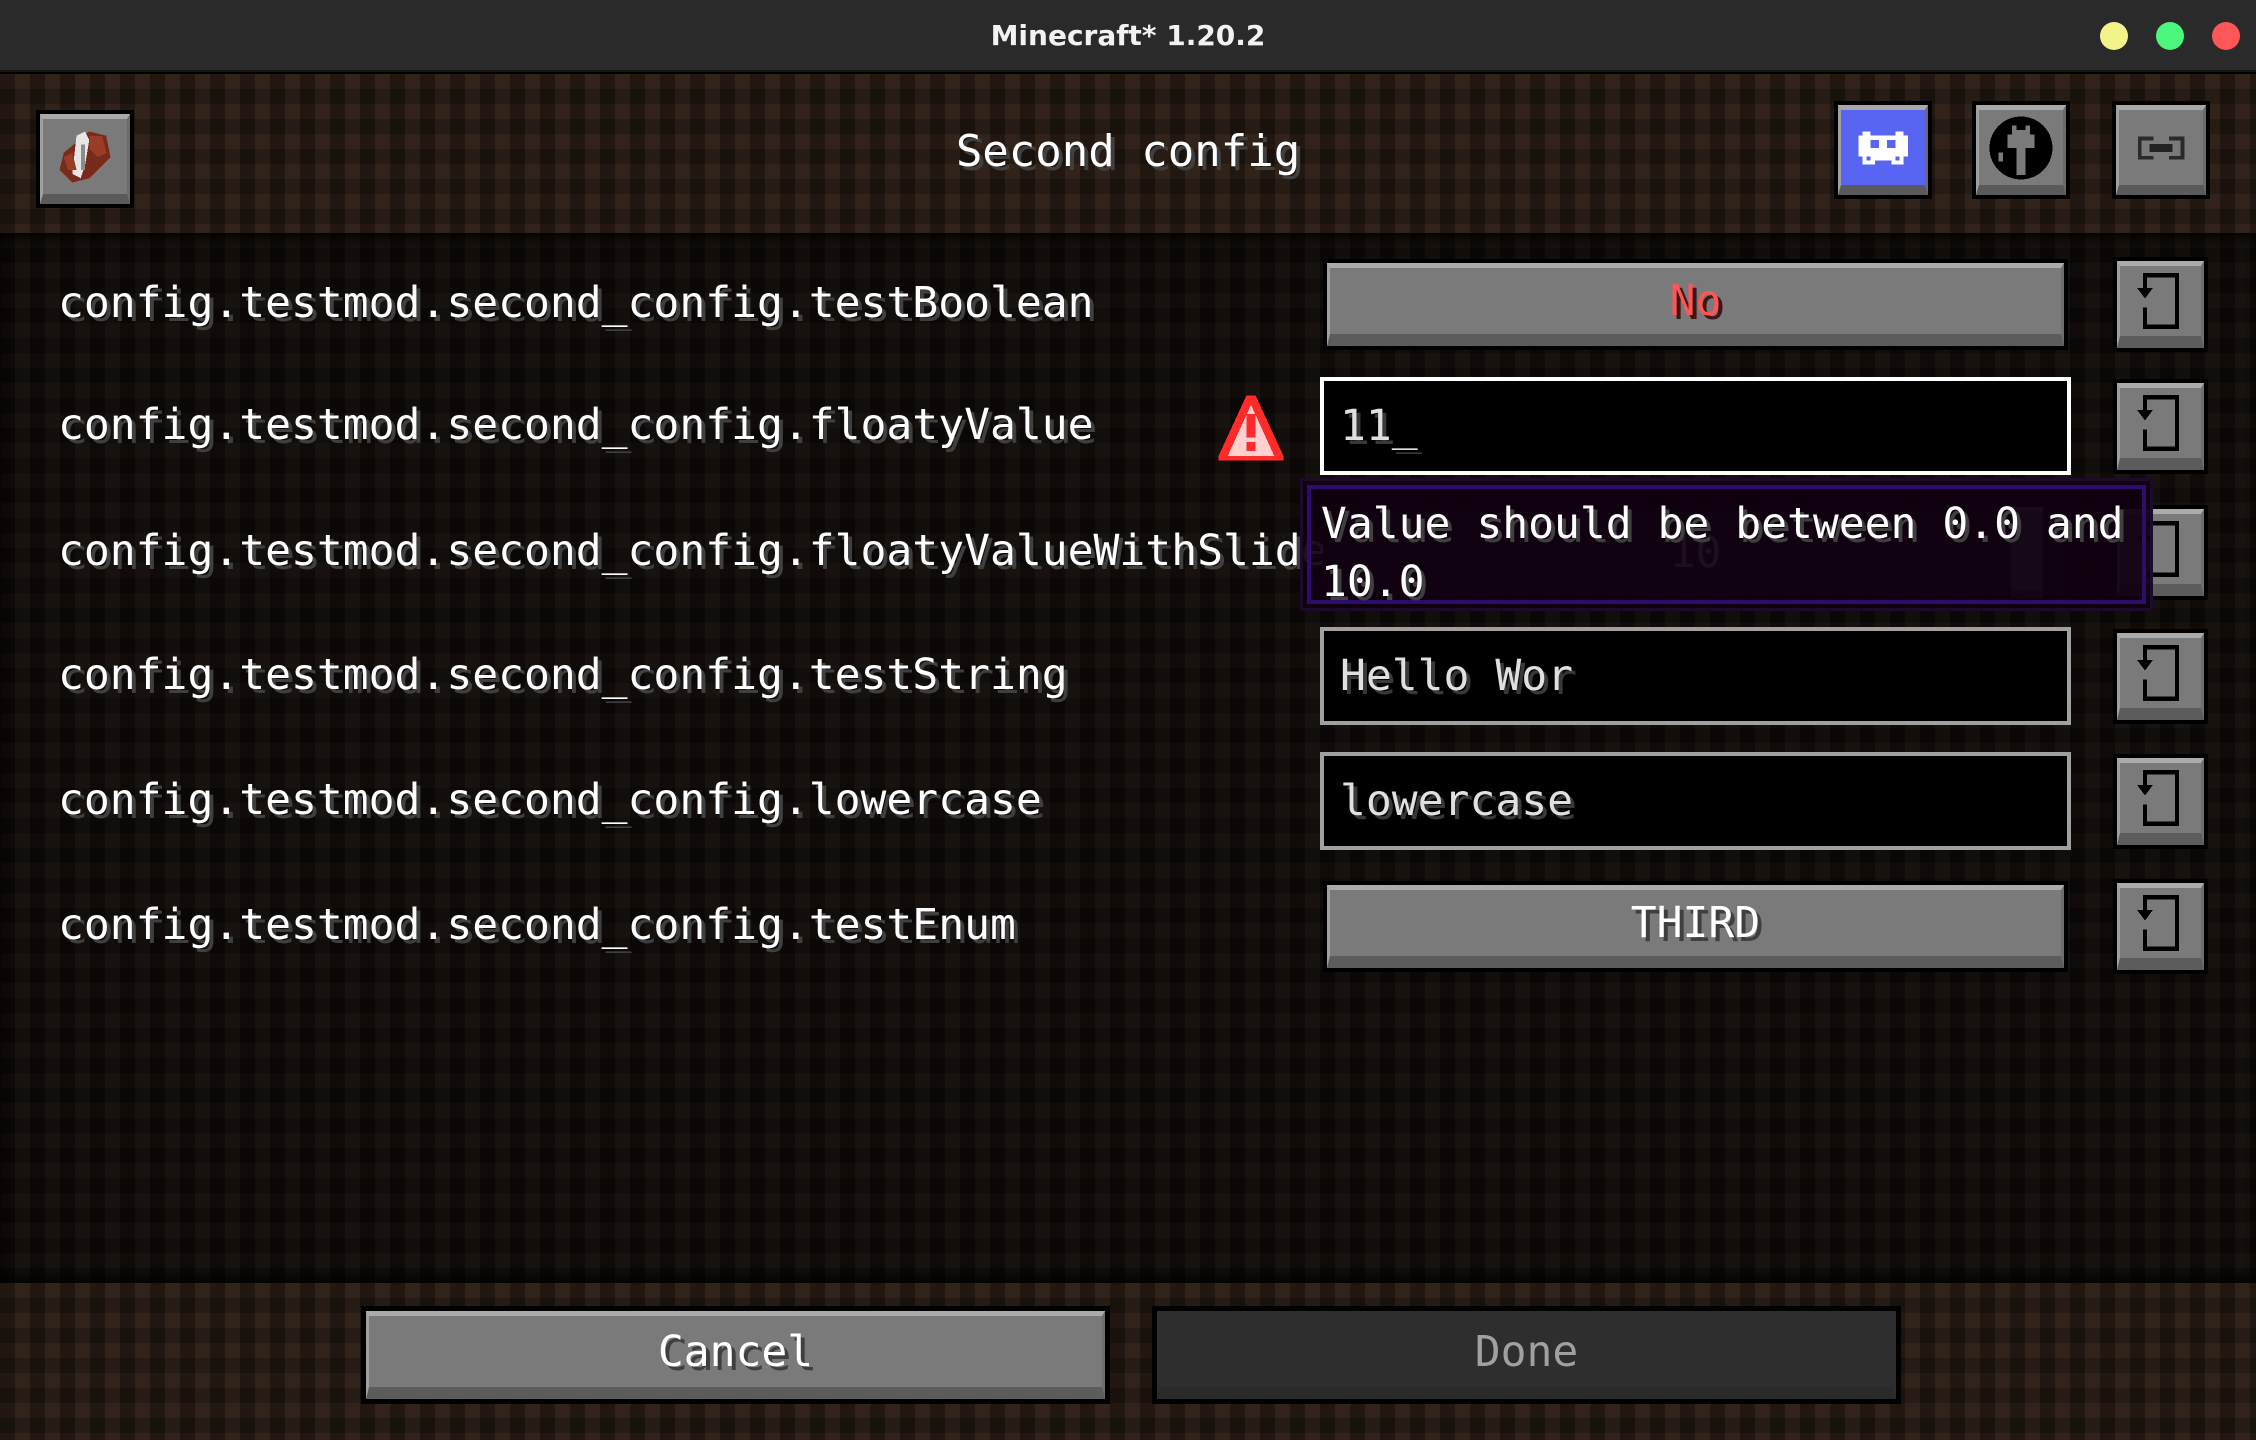 This screenshot has width=2256, height=1440. I want to click on boolean-toggle-button: No, so click(1695, 304).